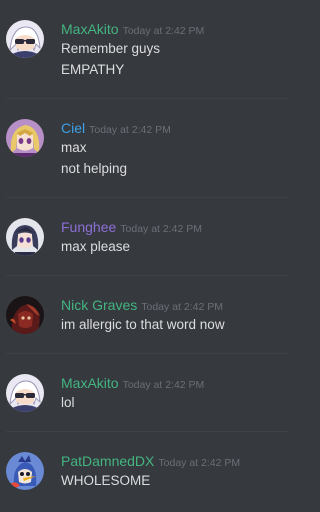 The width and height of the screenshot is (320, 512). Describe the element at coordinates (99, 305) in the screenshot. I see `message-author: Nick Graves` at that location.